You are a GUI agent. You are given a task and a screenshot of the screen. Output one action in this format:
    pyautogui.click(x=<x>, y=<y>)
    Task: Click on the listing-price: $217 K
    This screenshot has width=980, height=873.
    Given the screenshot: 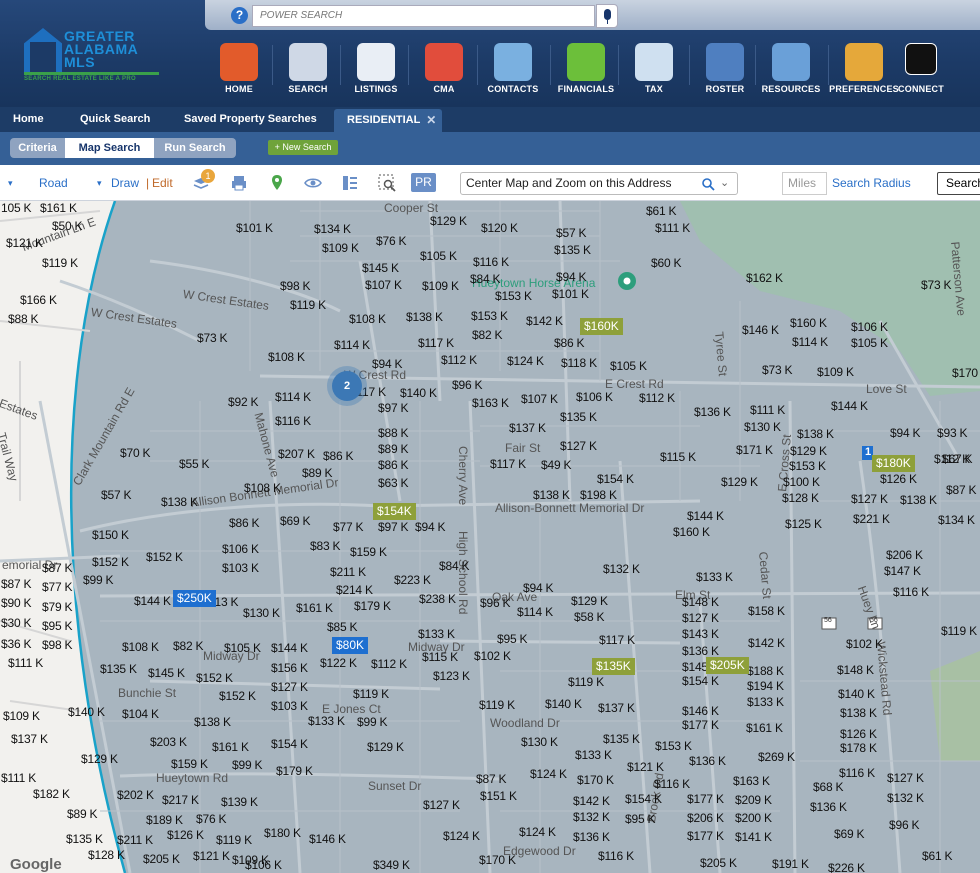 What is the action you would take?
    pyautogui.click(x=180, y=800)
    